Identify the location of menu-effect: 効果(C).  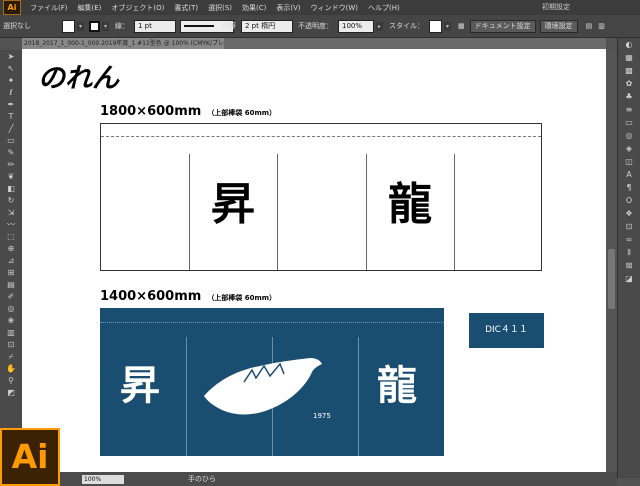
(254, 8).